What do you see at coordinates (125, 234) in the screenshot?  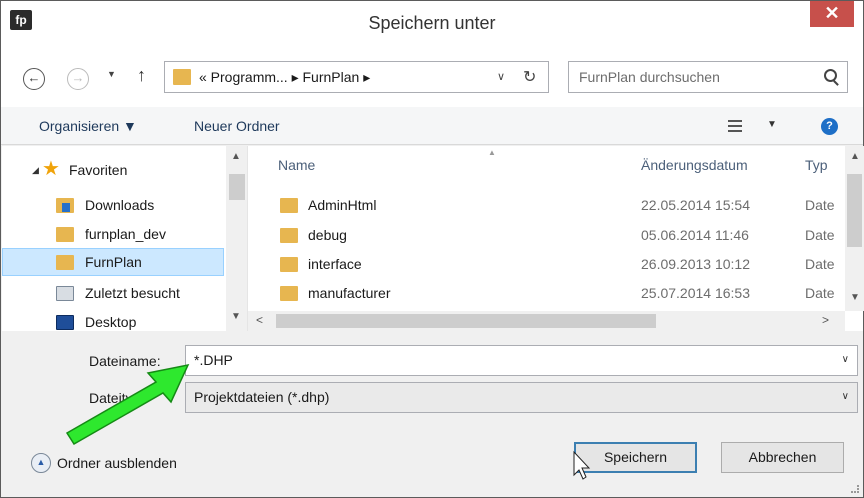 I see `sidebar-item-label: furnplan_dev` at bounding box center [125, 234].